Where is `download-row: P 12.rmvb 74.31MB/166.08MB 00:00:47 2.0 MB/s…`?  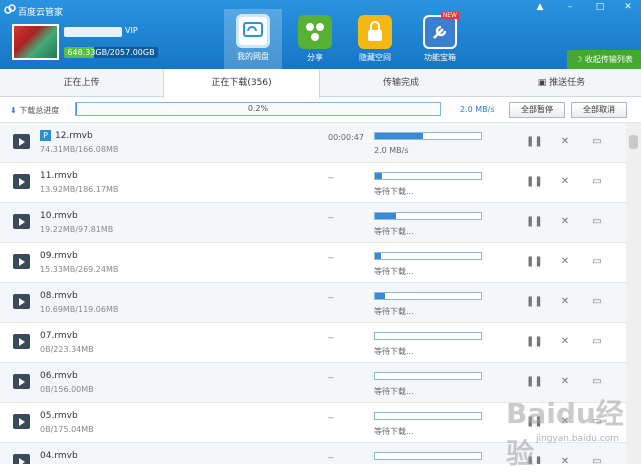 download-row: P 12.rmvb 74.31MB/166.08MB 00:00:47 2.0 MB/s… is located at coordinates (313, 143).